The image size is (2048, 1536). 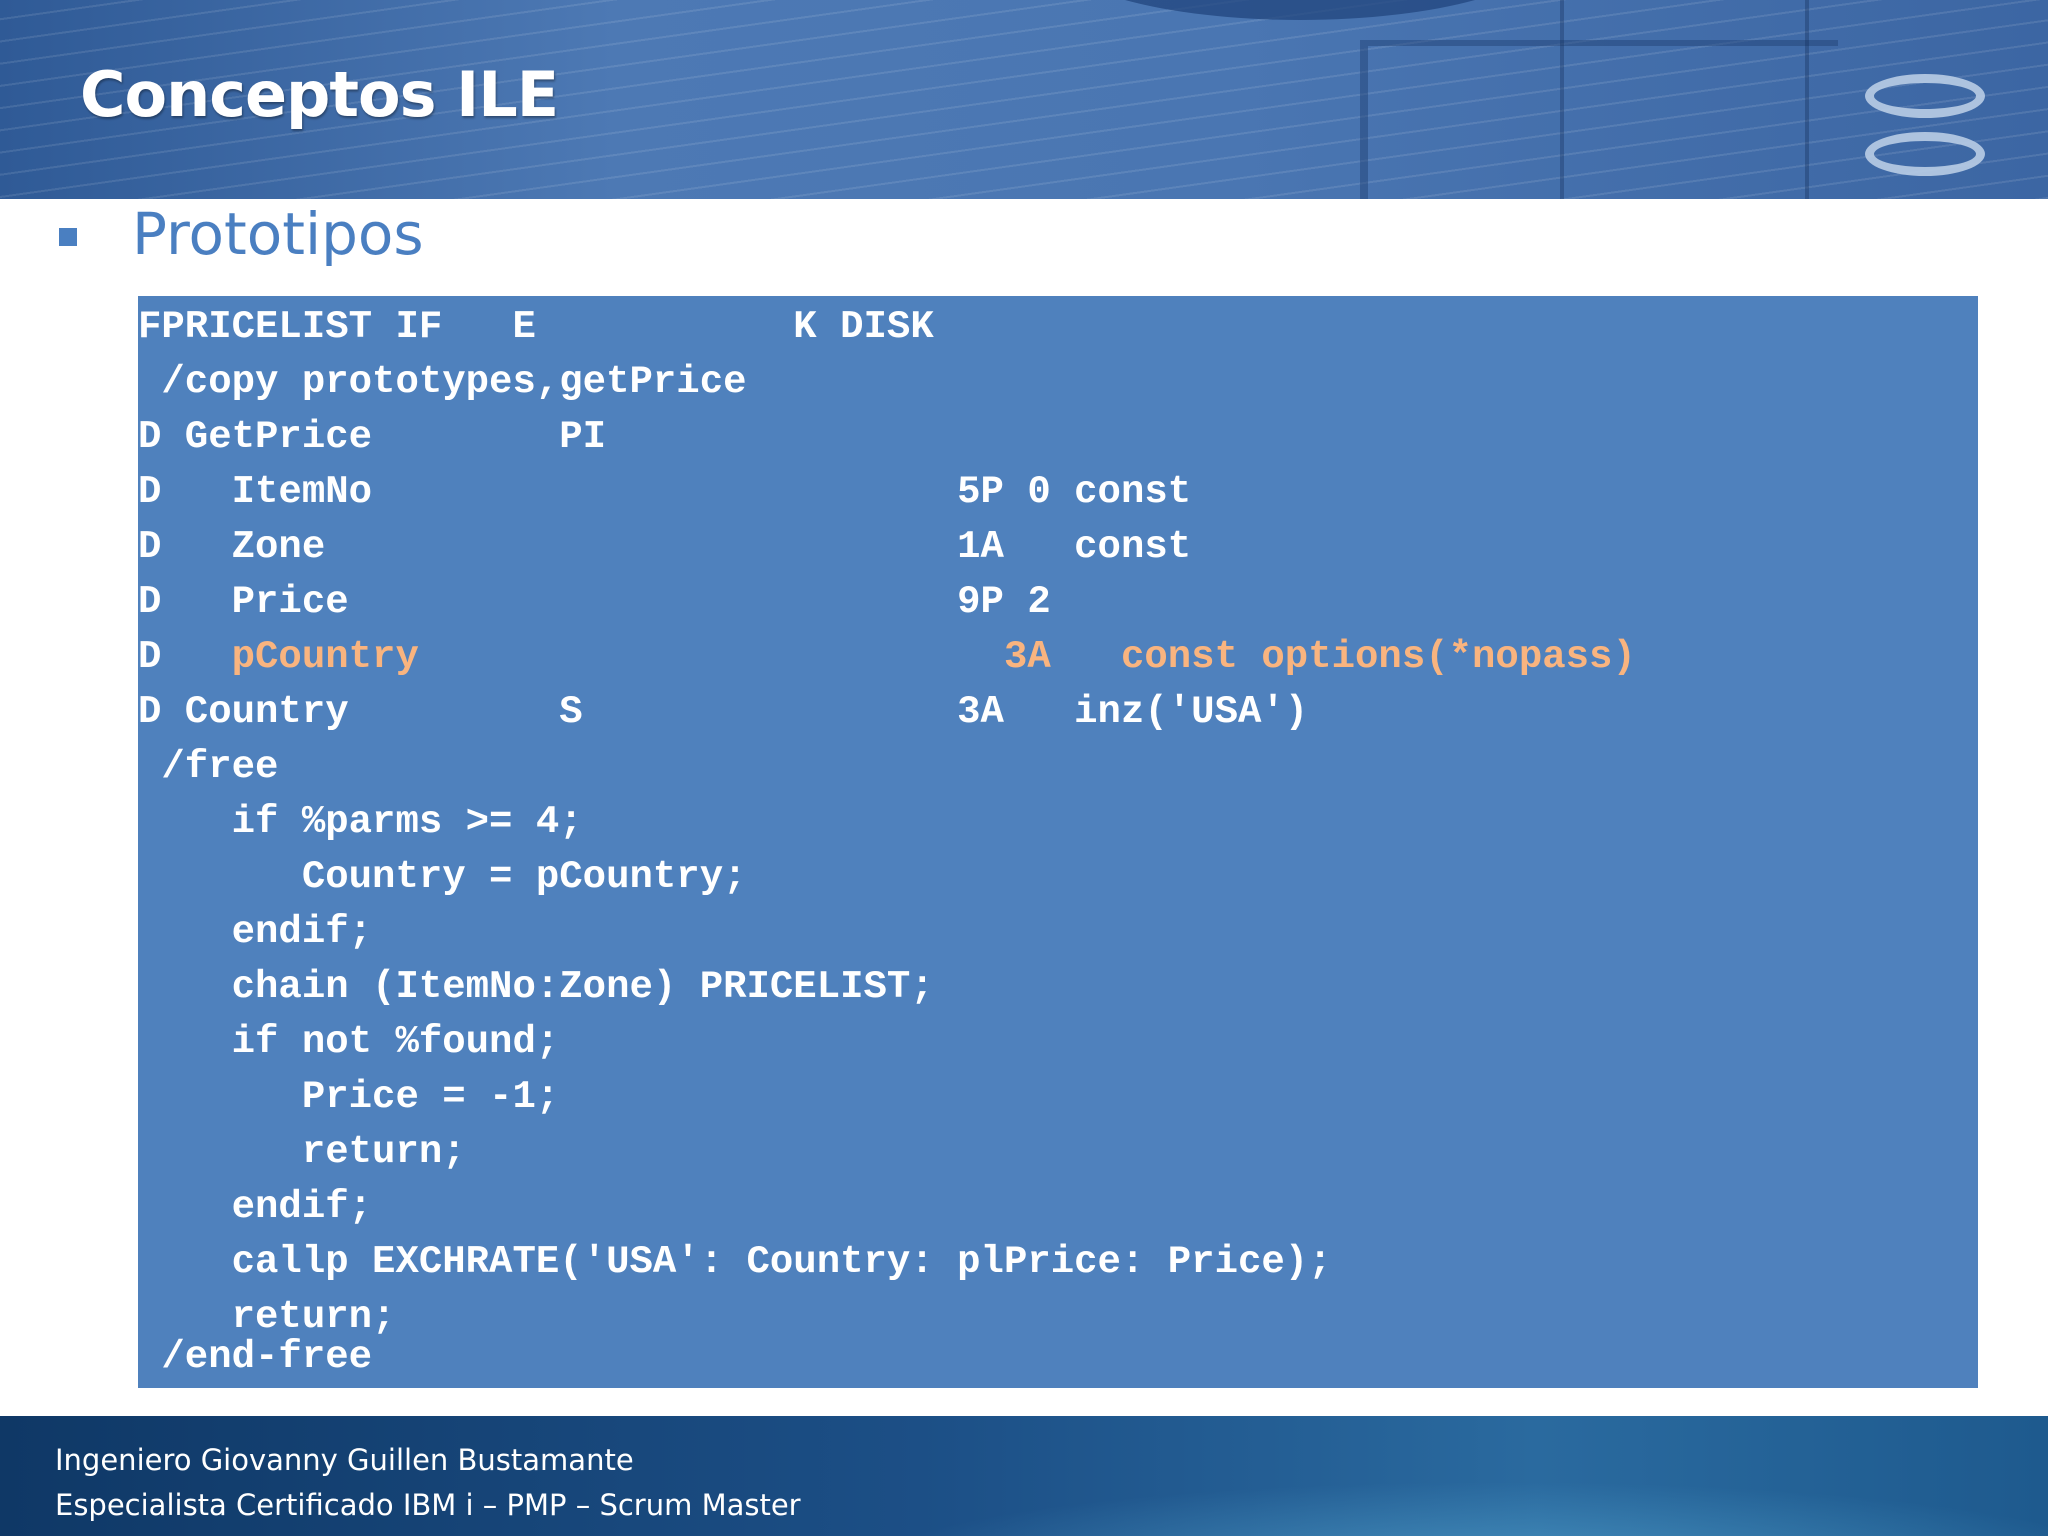 What do you see at coordinates (442, 877) in the screenshot?
I see `code-line: Country = pCountry;` at bounding box center [442, 877].